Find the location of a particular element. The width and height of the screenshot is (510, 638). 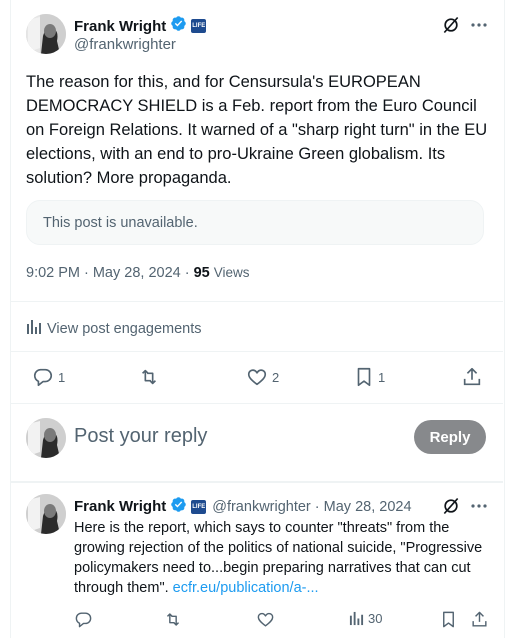

views-label: Views is located at coordinates (231, 272).